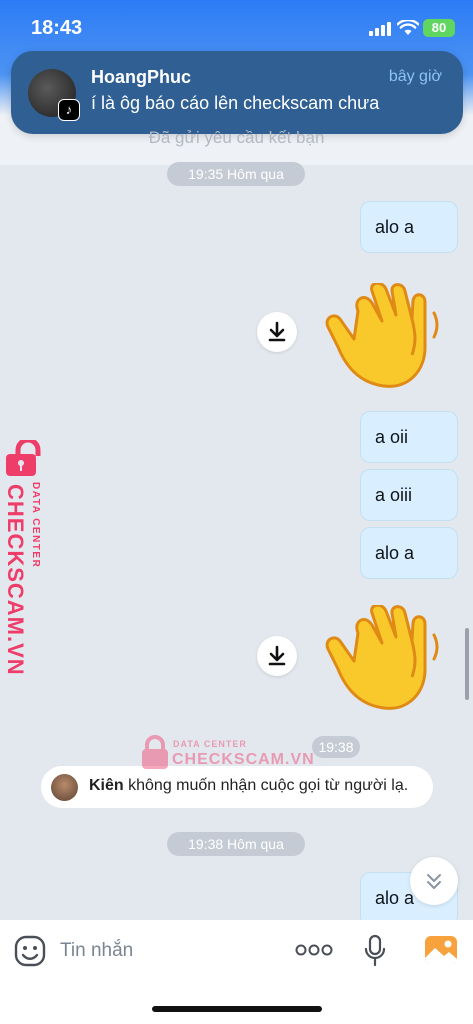  What do you see at coordinates (106, 785) in the screenshot?
I see `contact-name: Kiên` at bounding box center [106, 785].